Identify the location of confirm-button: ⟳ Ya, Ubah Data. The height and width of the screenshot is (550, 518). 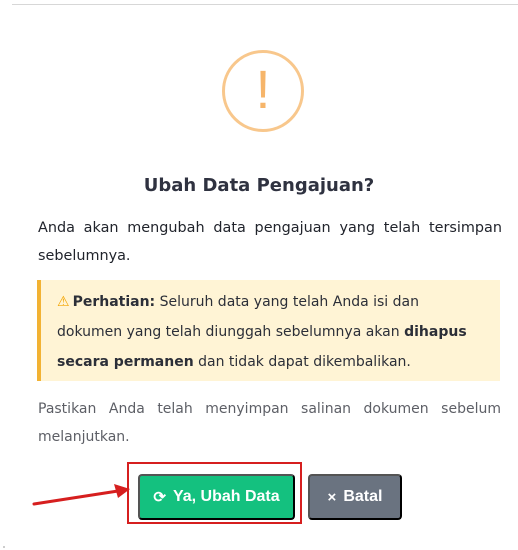
(216, 497).